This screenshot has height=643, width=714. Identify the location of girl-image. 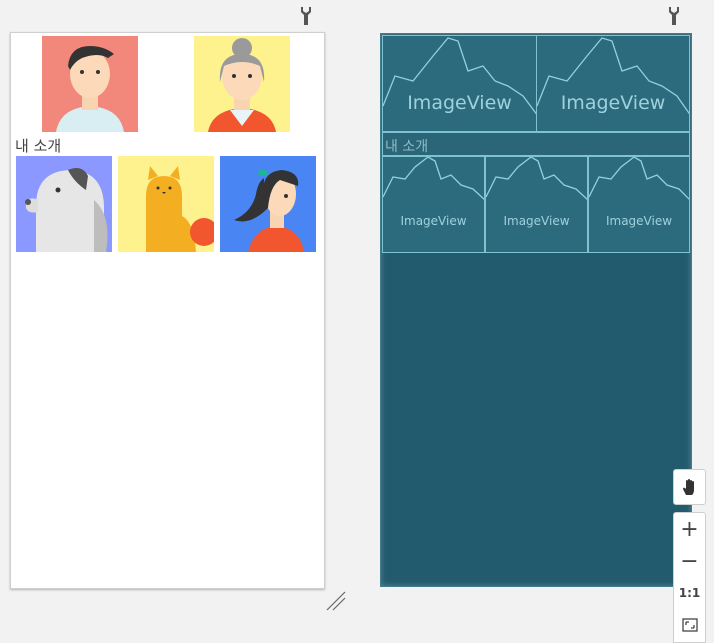
(268, 204).